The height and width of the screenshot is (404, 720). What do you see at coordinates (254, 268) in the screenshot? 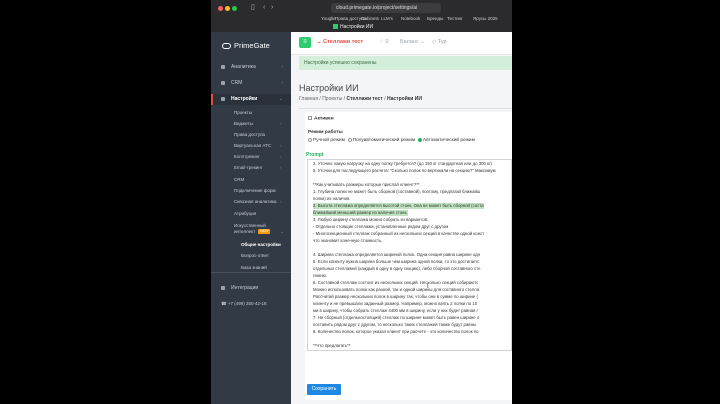
I see `sidebar-subitem-ai-knowledge: База знаний` at bounding box center [254, 268].